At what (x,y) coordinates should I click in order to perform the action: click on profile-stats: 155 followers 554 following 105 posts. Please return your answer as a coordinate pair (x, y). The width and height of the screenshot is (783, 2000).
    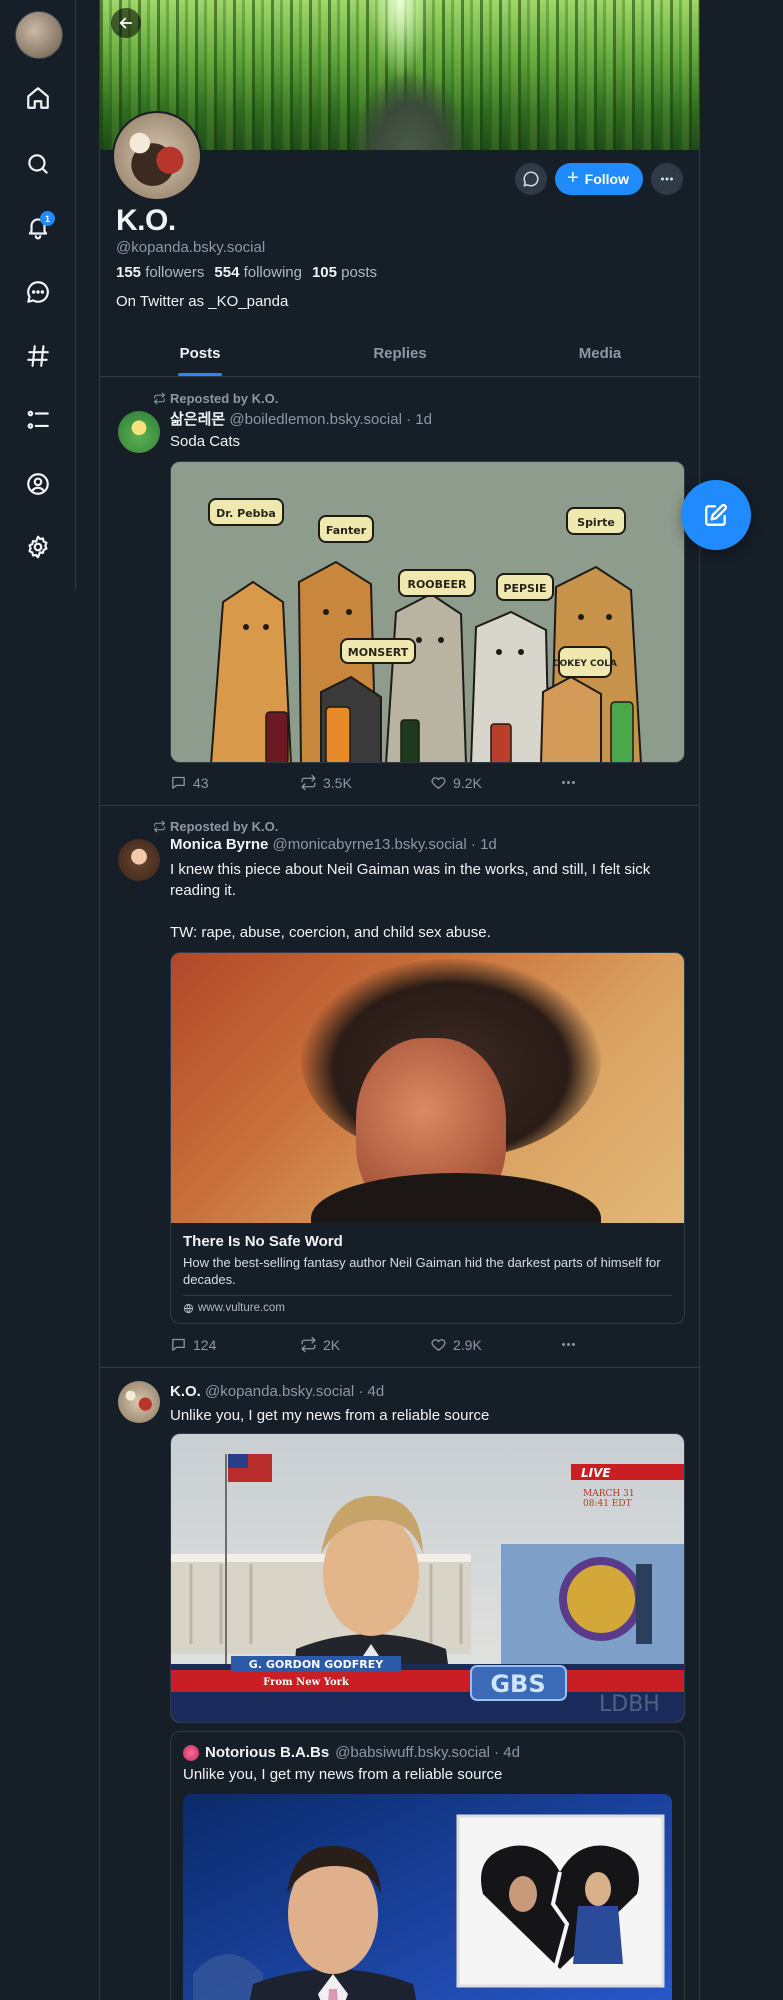
    Looking at the image, I should click on (246, 272).